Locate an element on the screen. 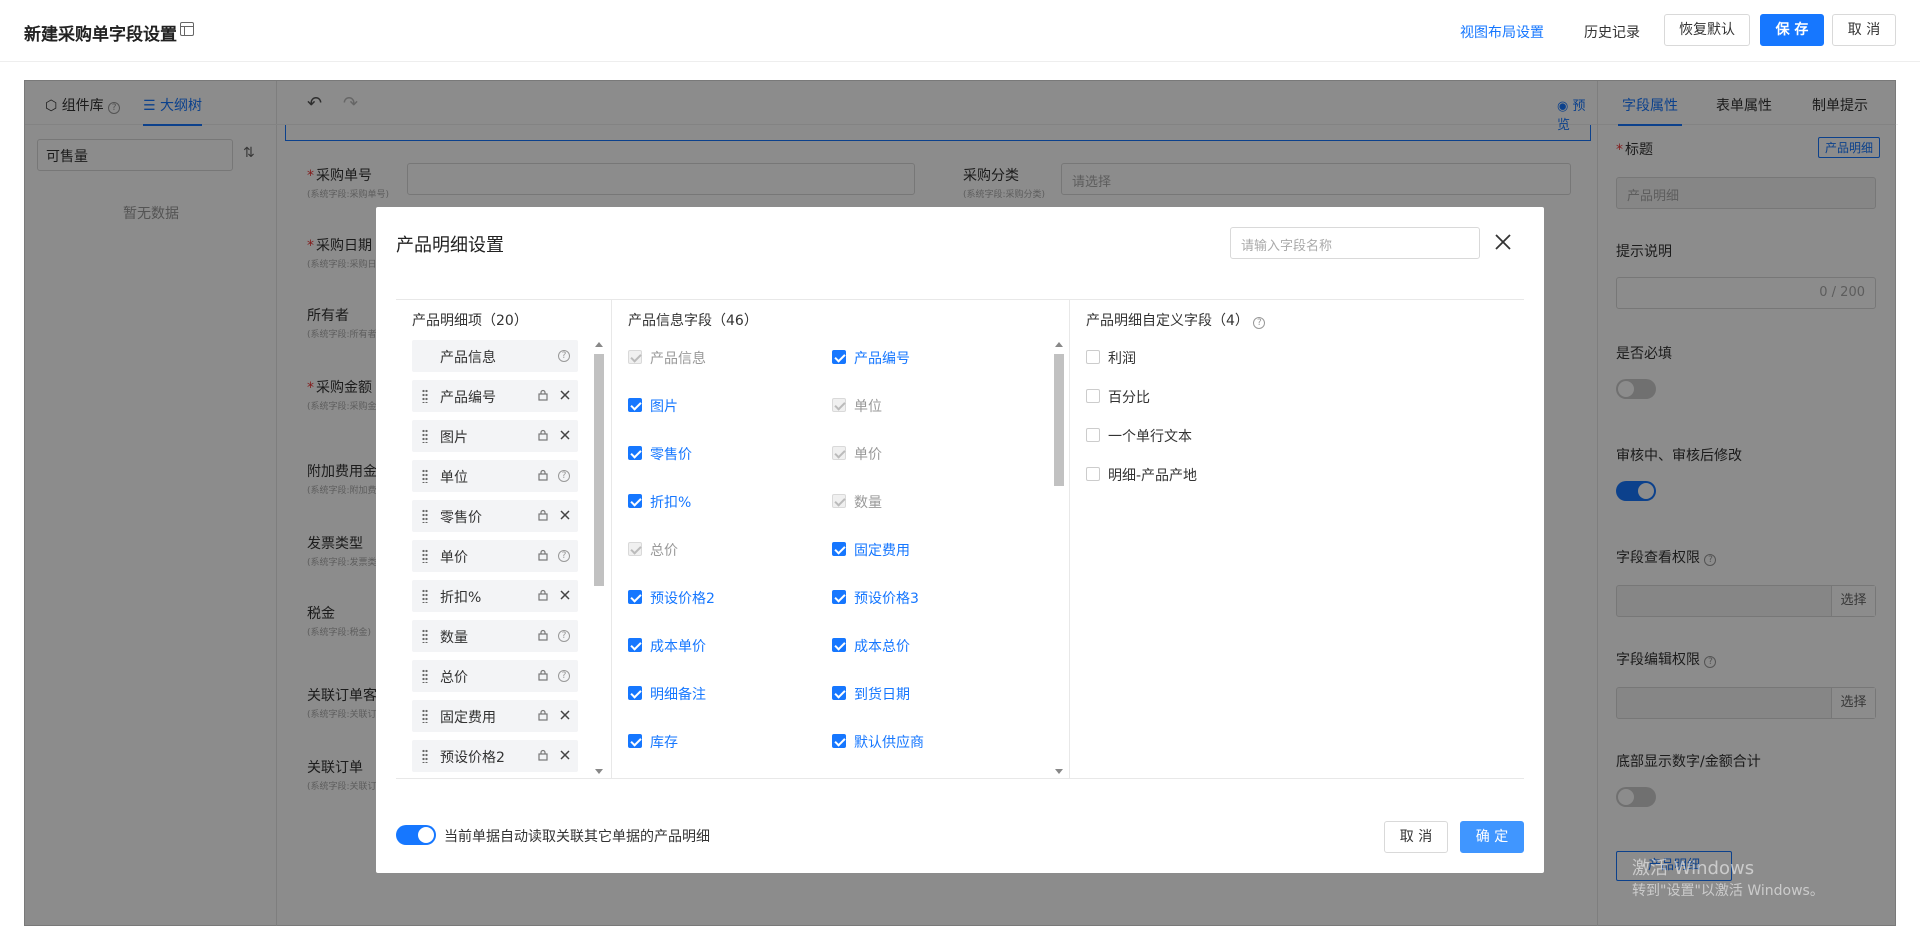 This screenshot has width=1920, height=926. detail-item: 产品信息? is located at coordinates (495, 356).